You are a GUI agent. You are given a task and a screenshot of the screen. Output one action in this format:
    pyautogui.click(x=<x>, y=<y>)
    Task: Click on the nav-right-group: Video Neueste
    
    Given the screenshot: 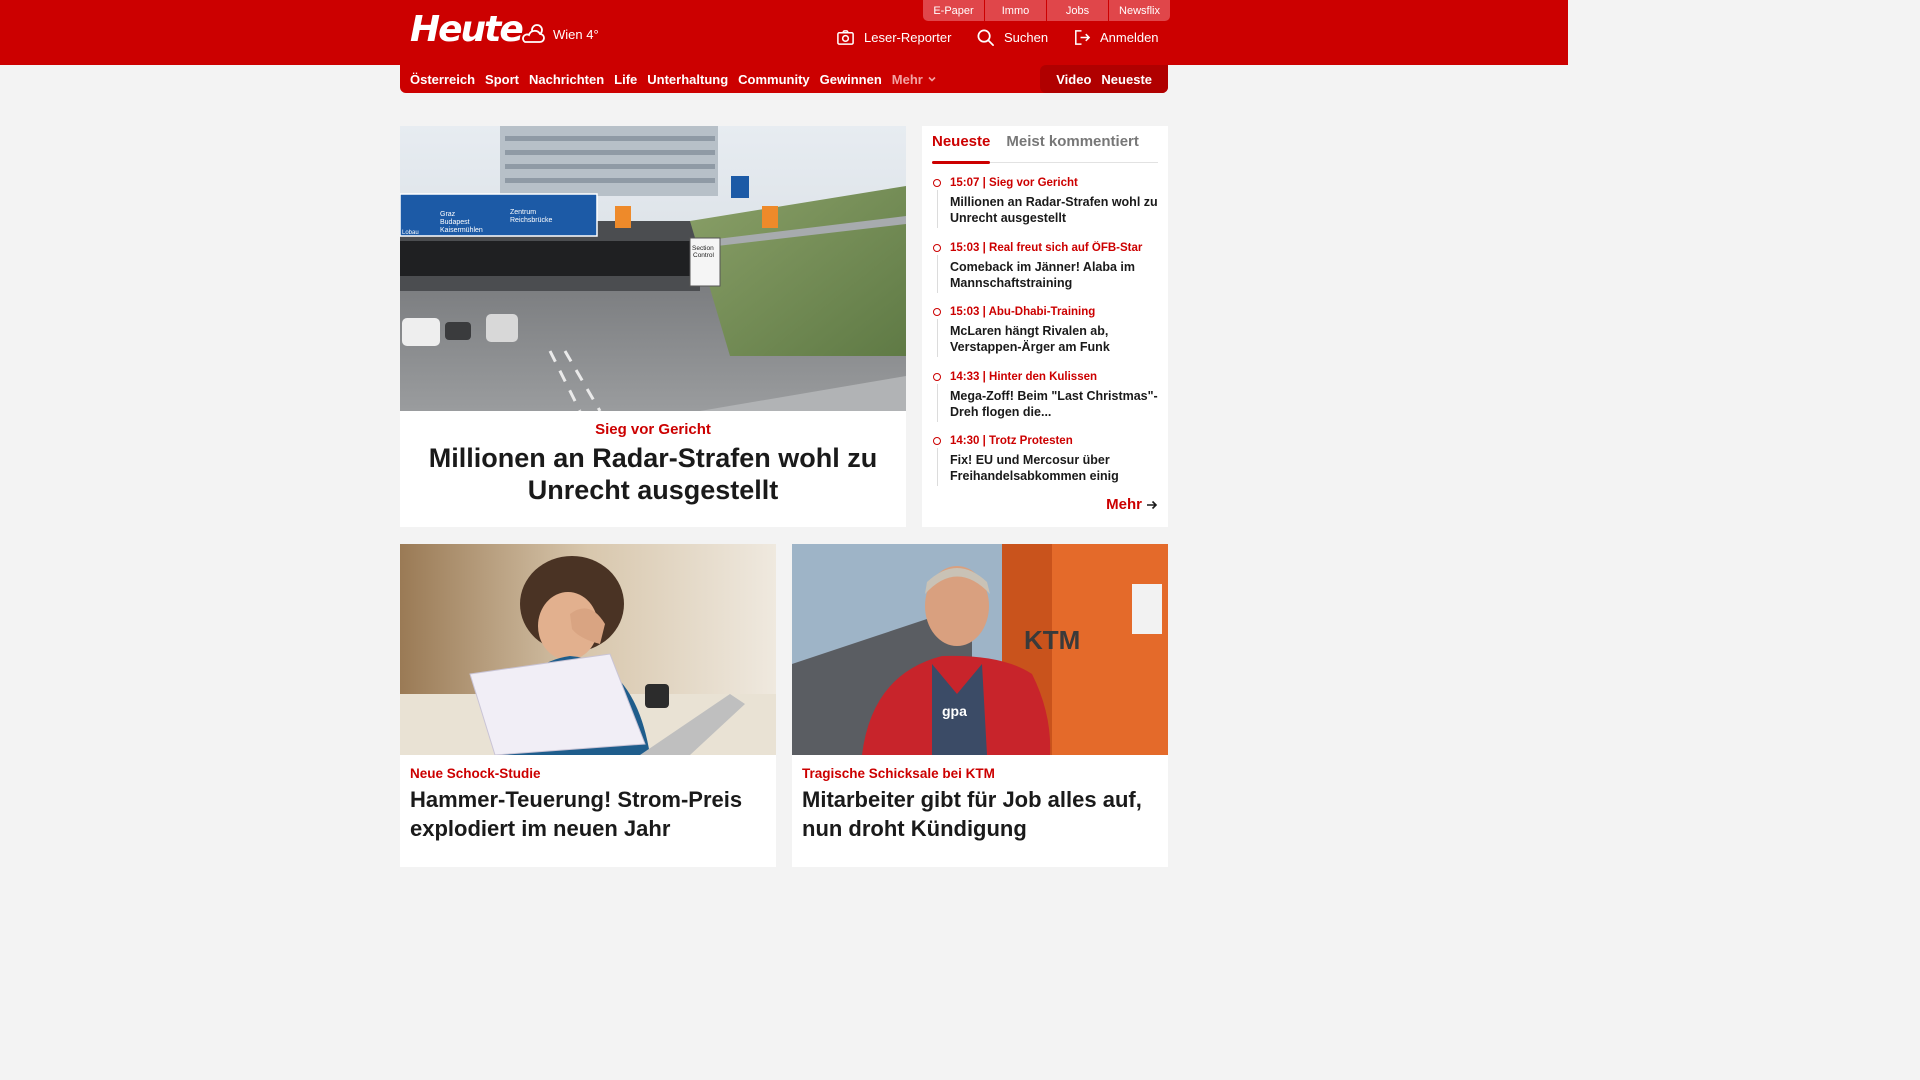 What is the action you would take?
    pyautogui.click(x=1104, y=79)
    